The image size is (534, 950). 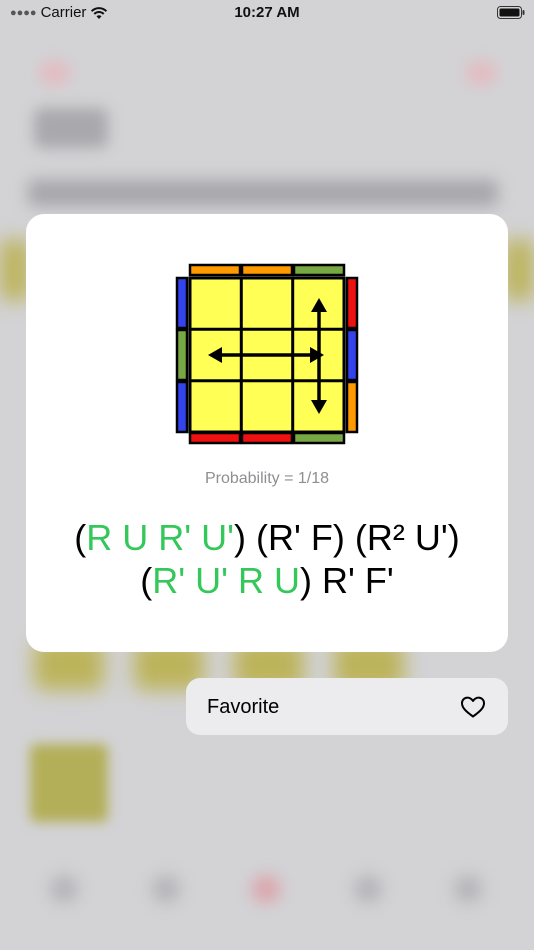 What do you see at coordinates (263, 193) in the screenshot?
I see `background-subtitle` at bounding box center [263, 193].